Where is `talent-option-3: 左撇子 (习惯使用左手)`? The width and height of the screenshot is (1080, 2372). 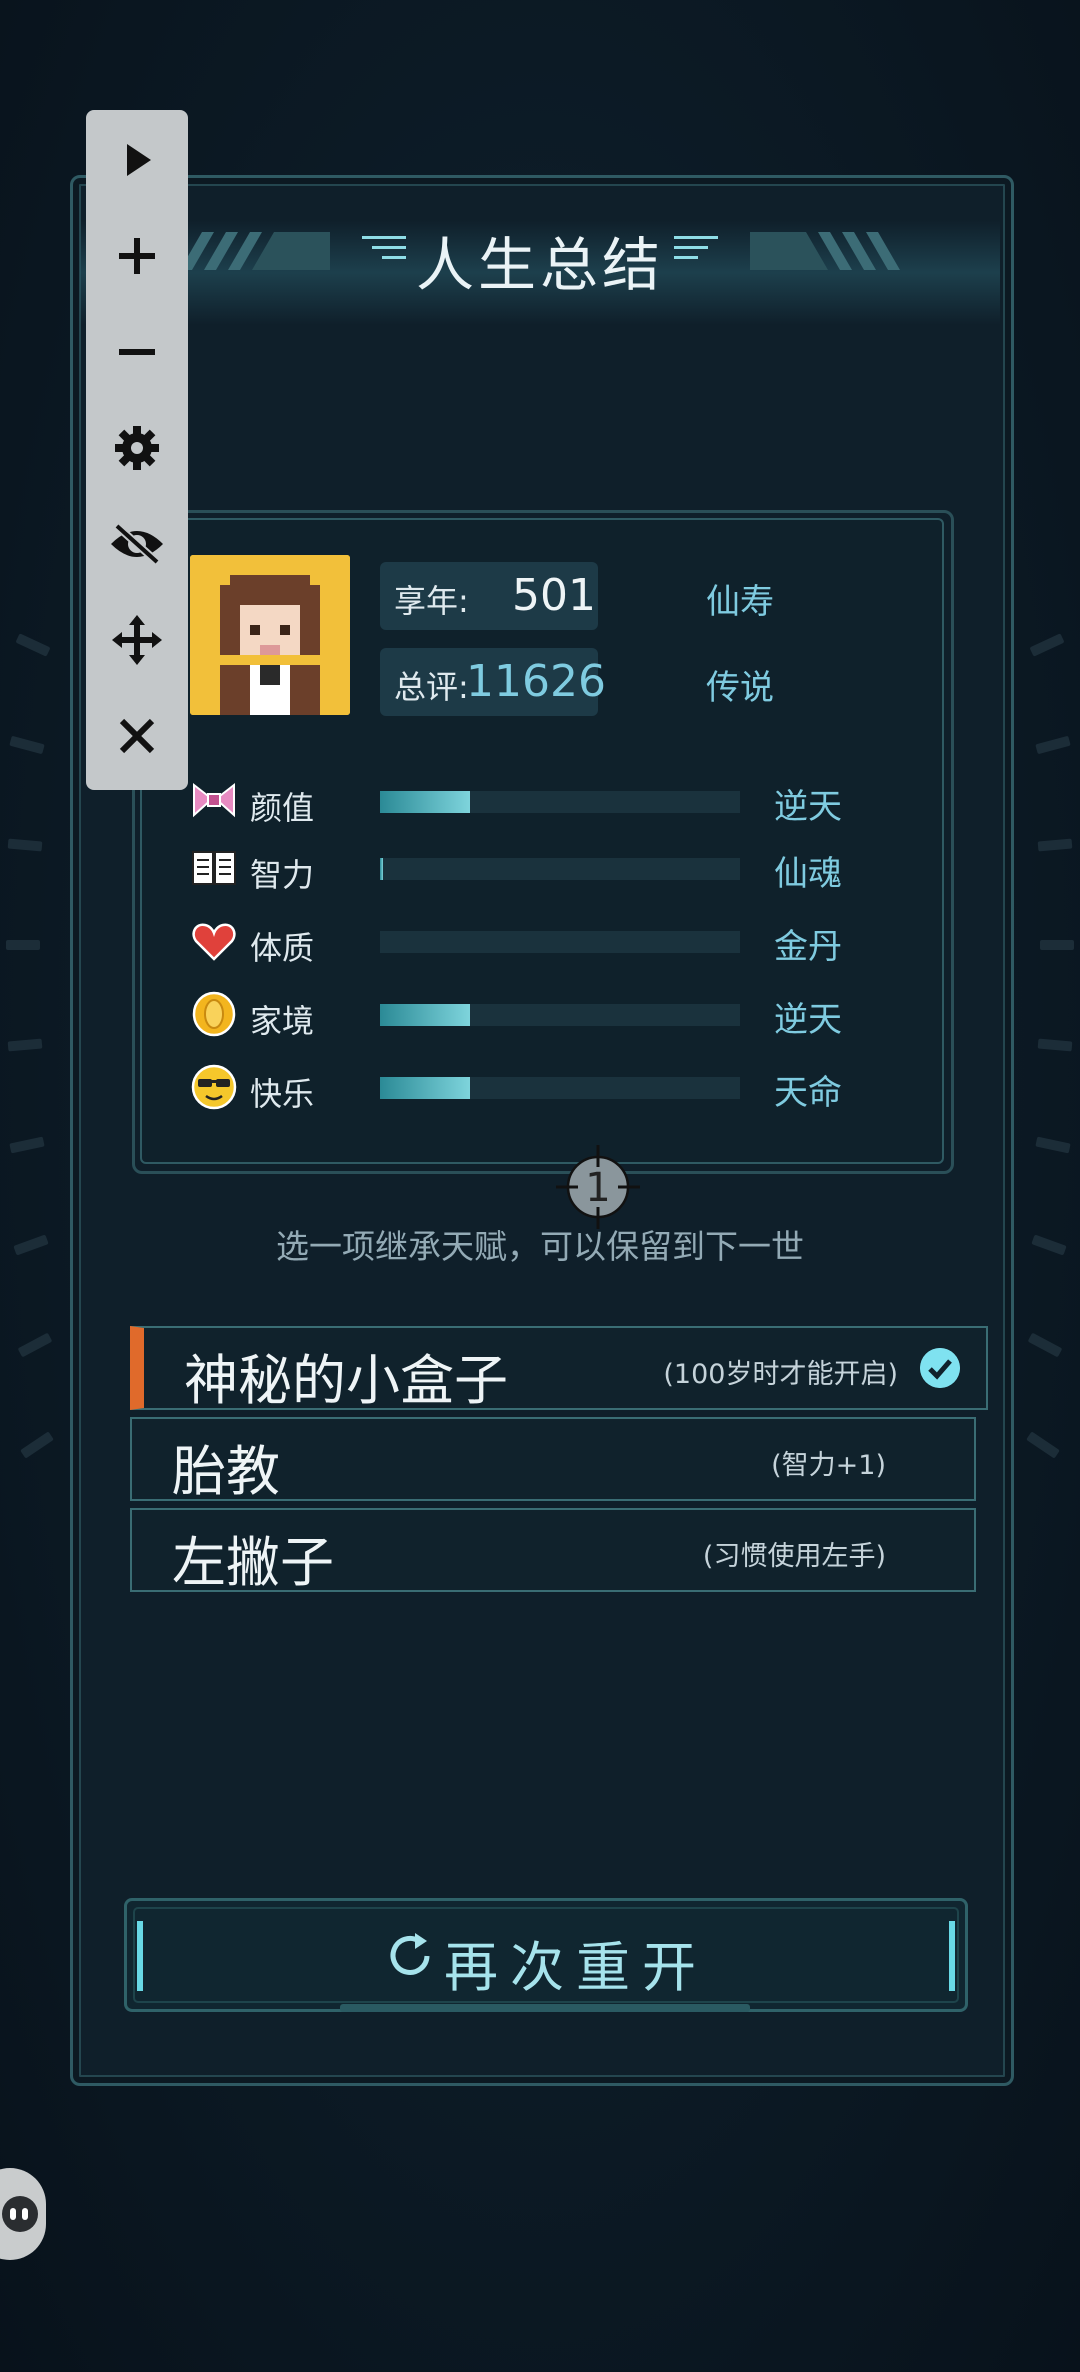 talent-option-3: 左撇子 (习惯使用左手) is located at coordinates (553, 1551).